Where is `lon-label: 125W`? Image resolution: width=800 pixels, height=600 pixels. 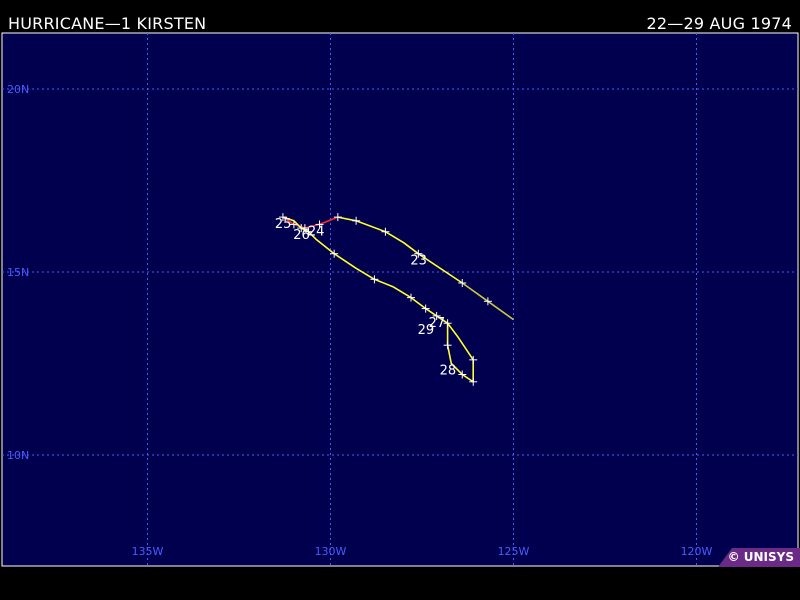
lon-label: 125W is located at coordinates (514, 551).